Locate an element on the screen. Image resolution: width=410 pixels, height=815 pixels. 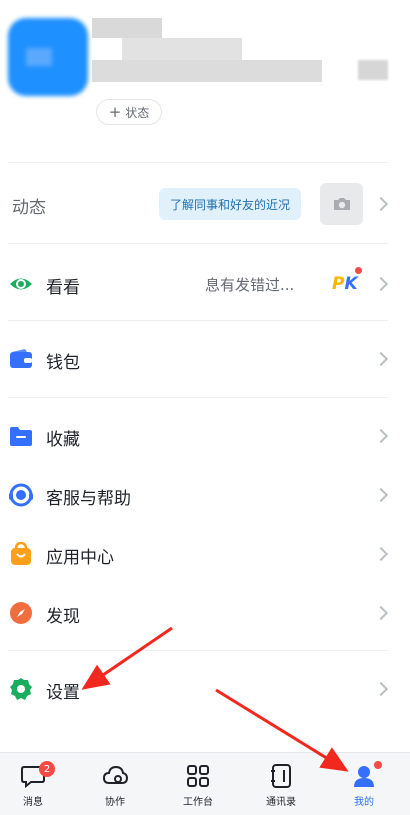
tab-contacts: 通讯录 is located at coordinates (281, 784).